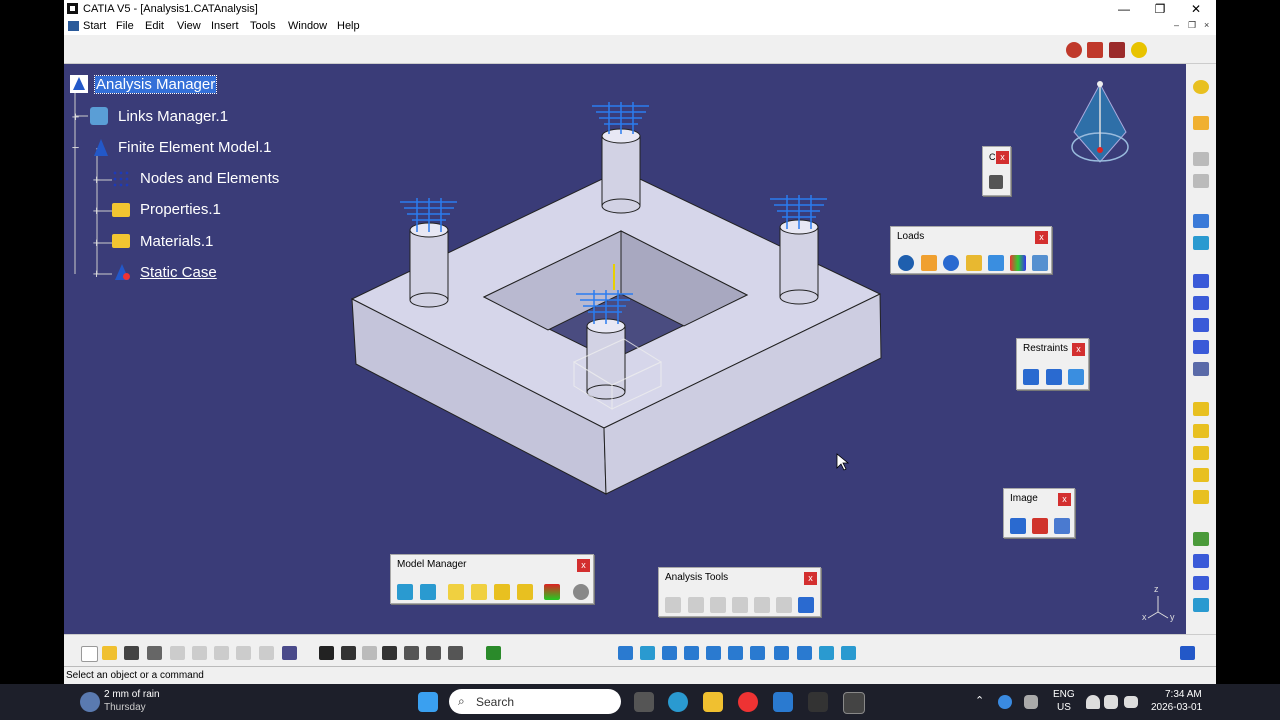  I want to click on enforced-displacement-icon, so click(1040, 263).